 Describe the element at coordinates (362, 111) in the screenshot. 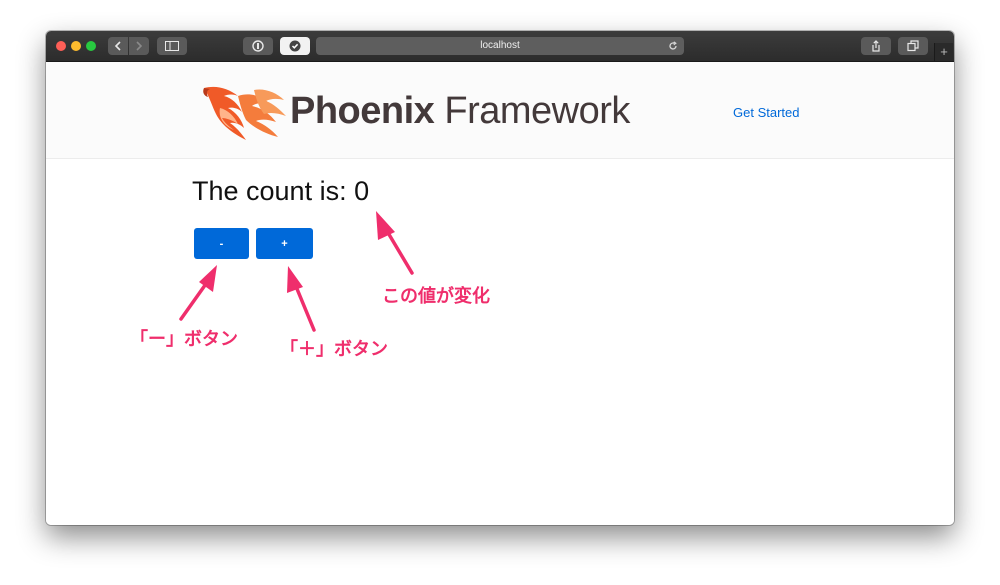

I see `logo-bold-text: Phoenix` at that location.